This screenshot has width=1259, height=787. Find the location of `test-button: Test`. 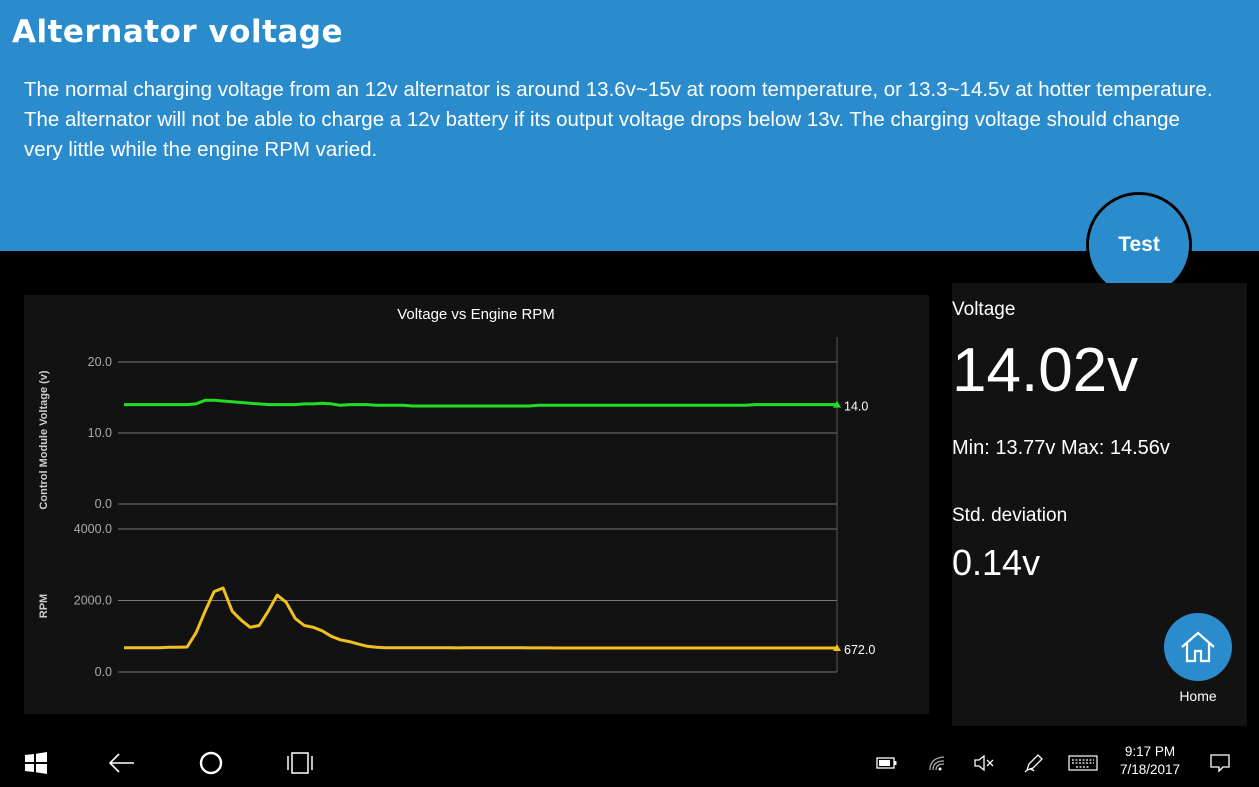

test-button: Test is located at coordinates (1139, 245).